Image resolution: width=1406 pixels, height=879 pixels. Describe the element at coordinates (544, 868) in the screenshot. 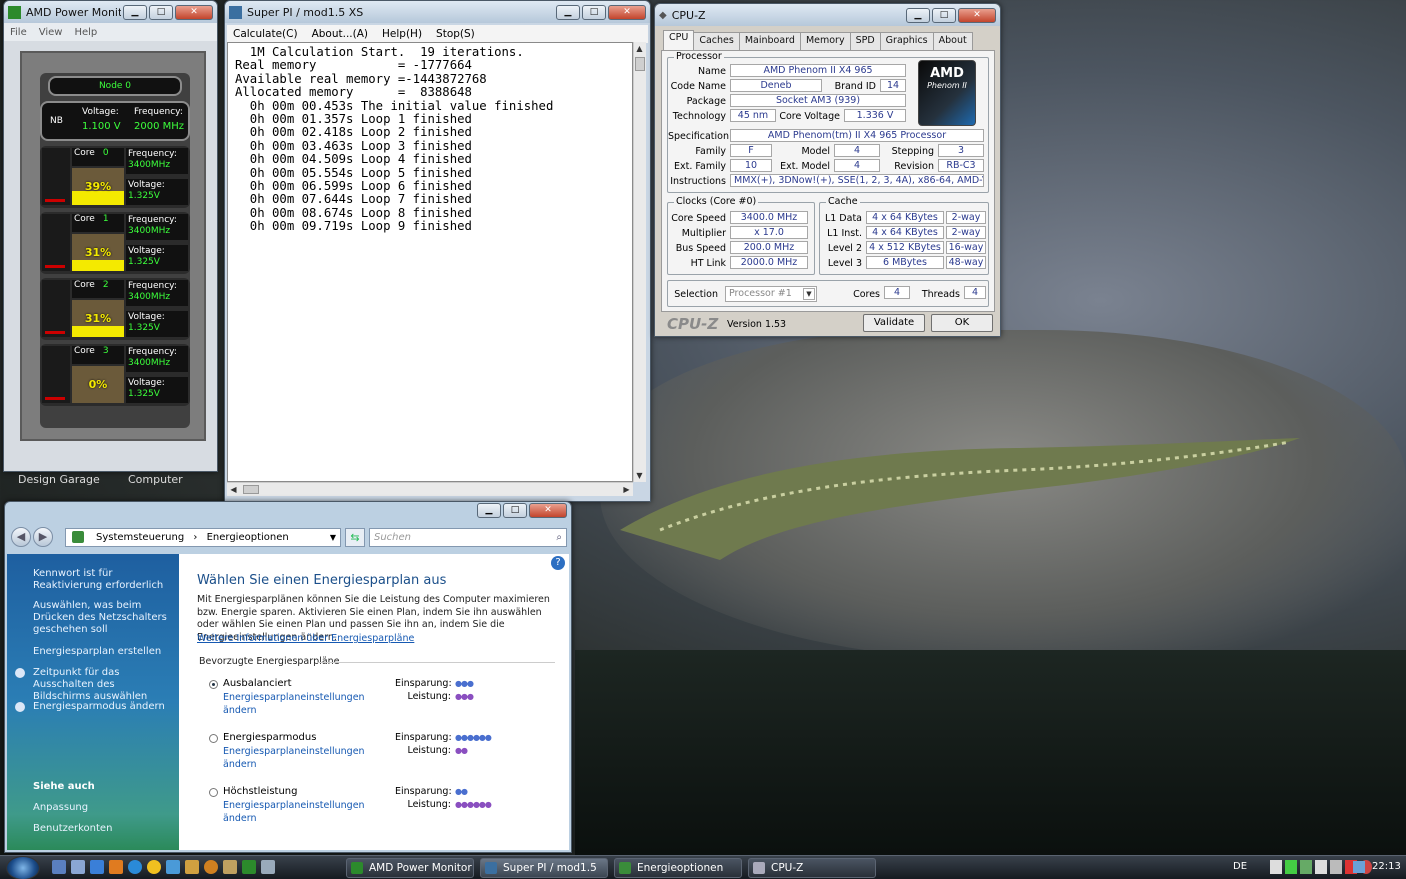

I see `taskbar-button-superpi: Super PI / mod1.5 XS` at that location.